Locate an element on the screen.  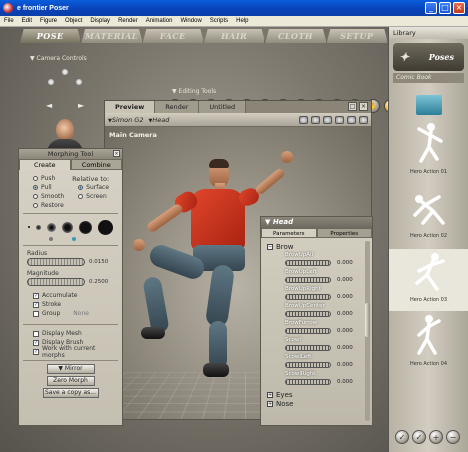
zero-morph-button: Zero Morph is located at coordinates (70, 381).